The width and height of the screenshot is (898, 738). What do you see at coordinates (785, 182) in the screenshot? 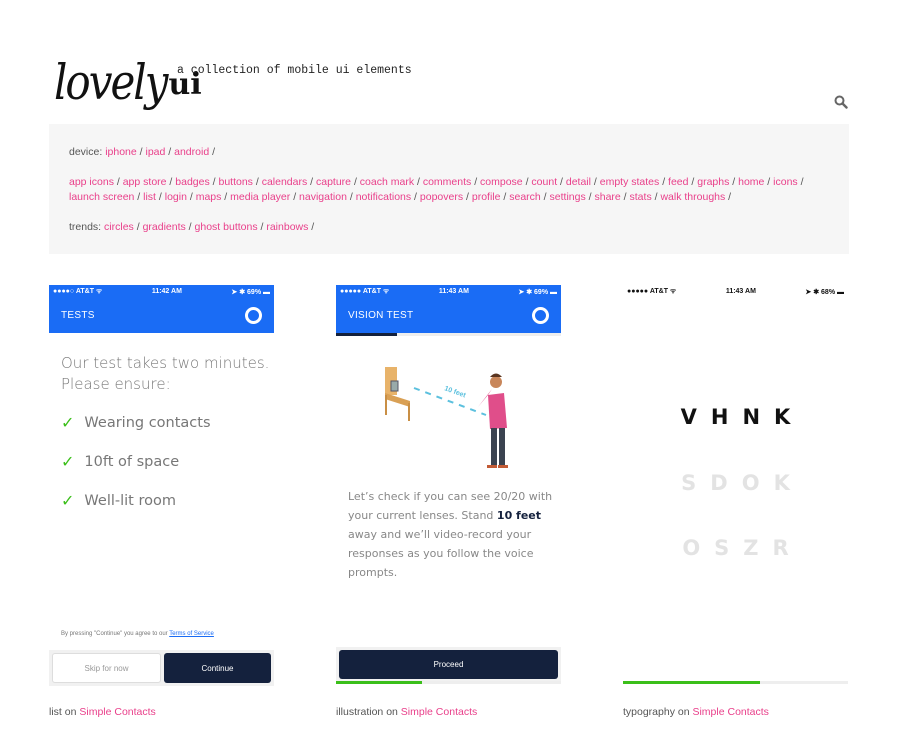
I see `category-link: icons` at bounding box center [785, 182].